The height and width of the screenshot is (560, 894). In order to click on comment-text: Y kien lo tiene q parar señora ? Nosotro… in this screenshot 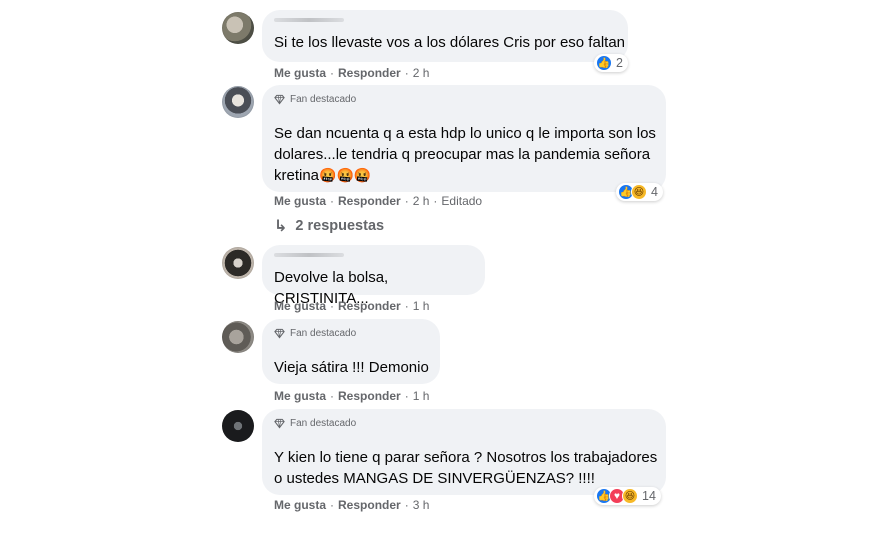, I will do `click(466, 468)`.